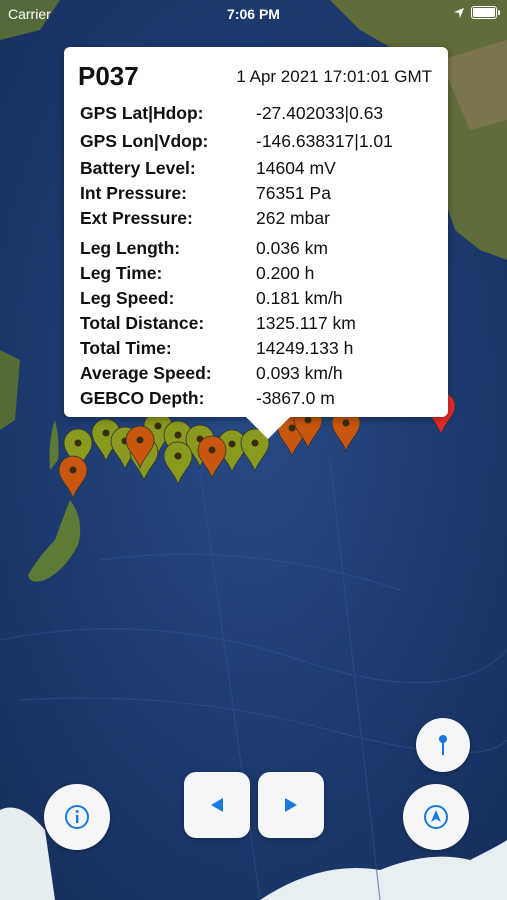  I want to click on field-label: Ext Pressure:, so click(136, 218).